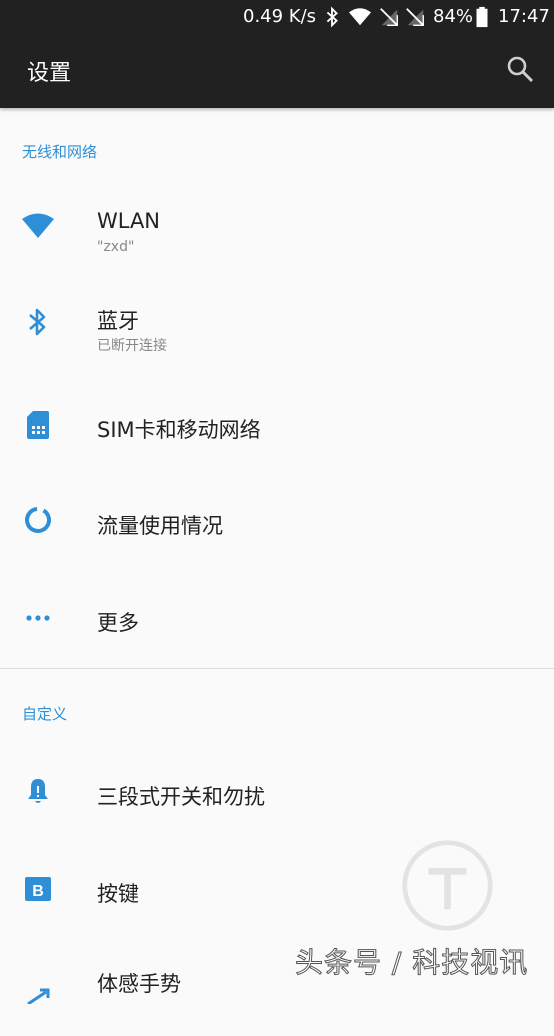 The width and height of the screenshot is (554, 1036). Describe the element at coordinates (49, 73) in the screenshot. I see `page-title: 设置` at that location.